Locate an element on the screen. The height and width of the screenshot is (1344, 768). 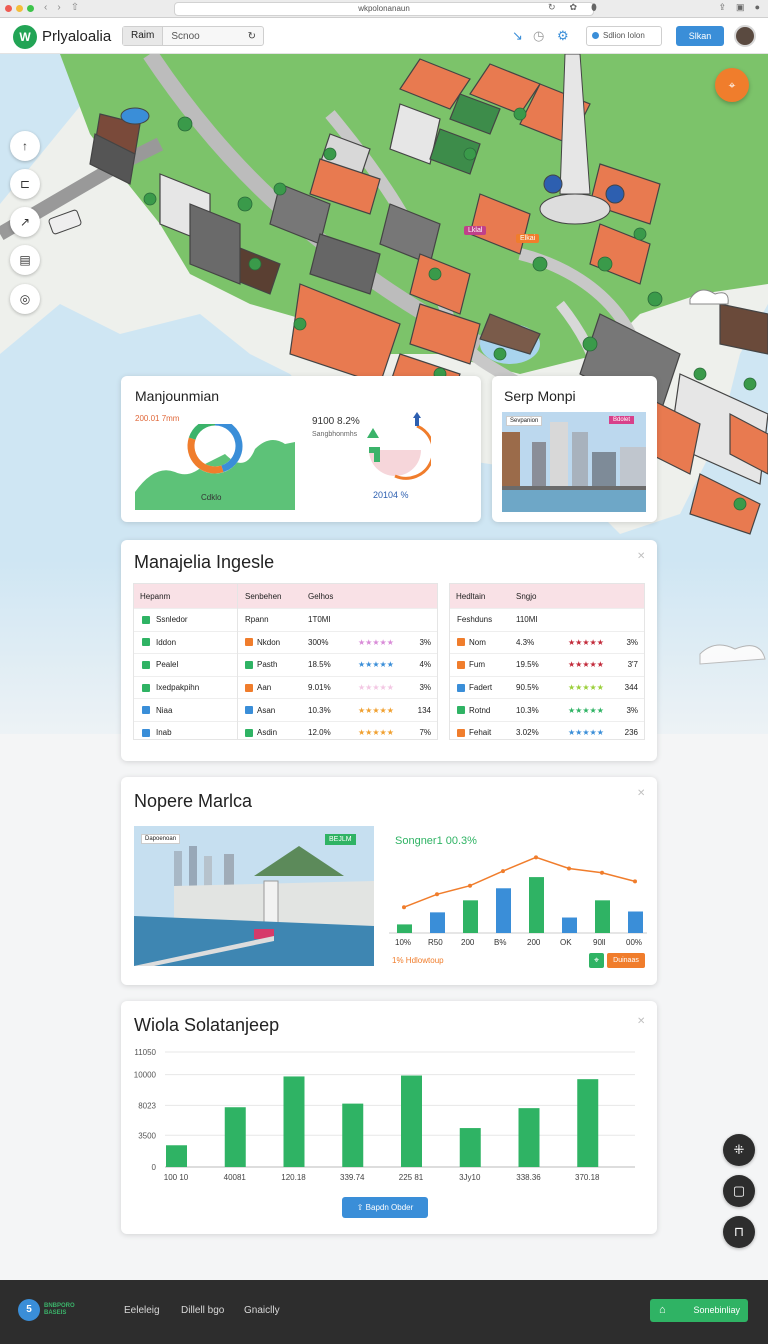
tabs-icon: ▣ is located at coordinates (740, 7).